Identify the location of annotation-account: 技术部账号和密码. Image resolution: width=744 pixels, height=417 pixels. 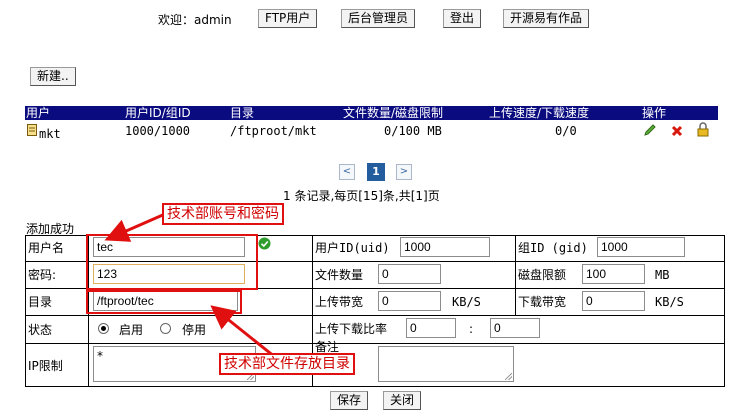
(223, 214).